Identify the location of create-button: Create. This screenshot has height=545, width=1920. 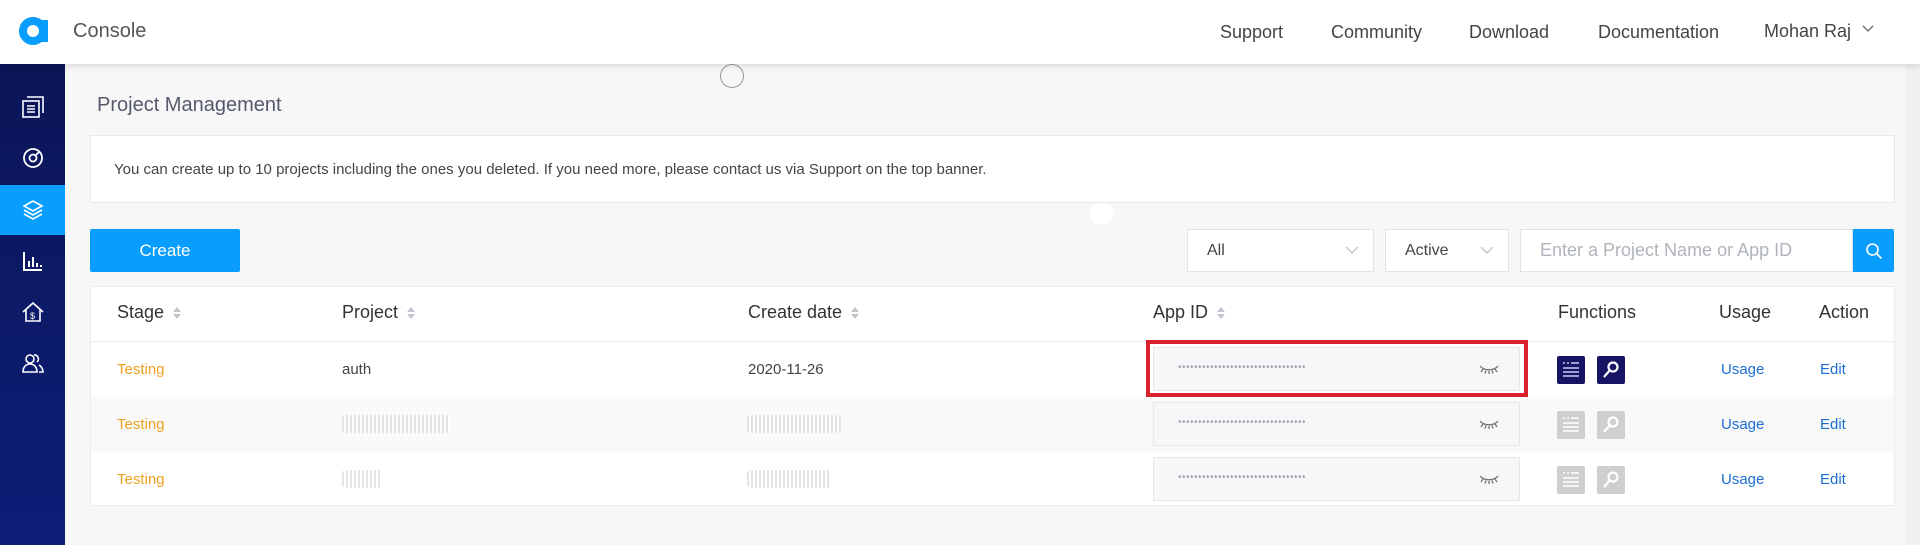
(165, 250).